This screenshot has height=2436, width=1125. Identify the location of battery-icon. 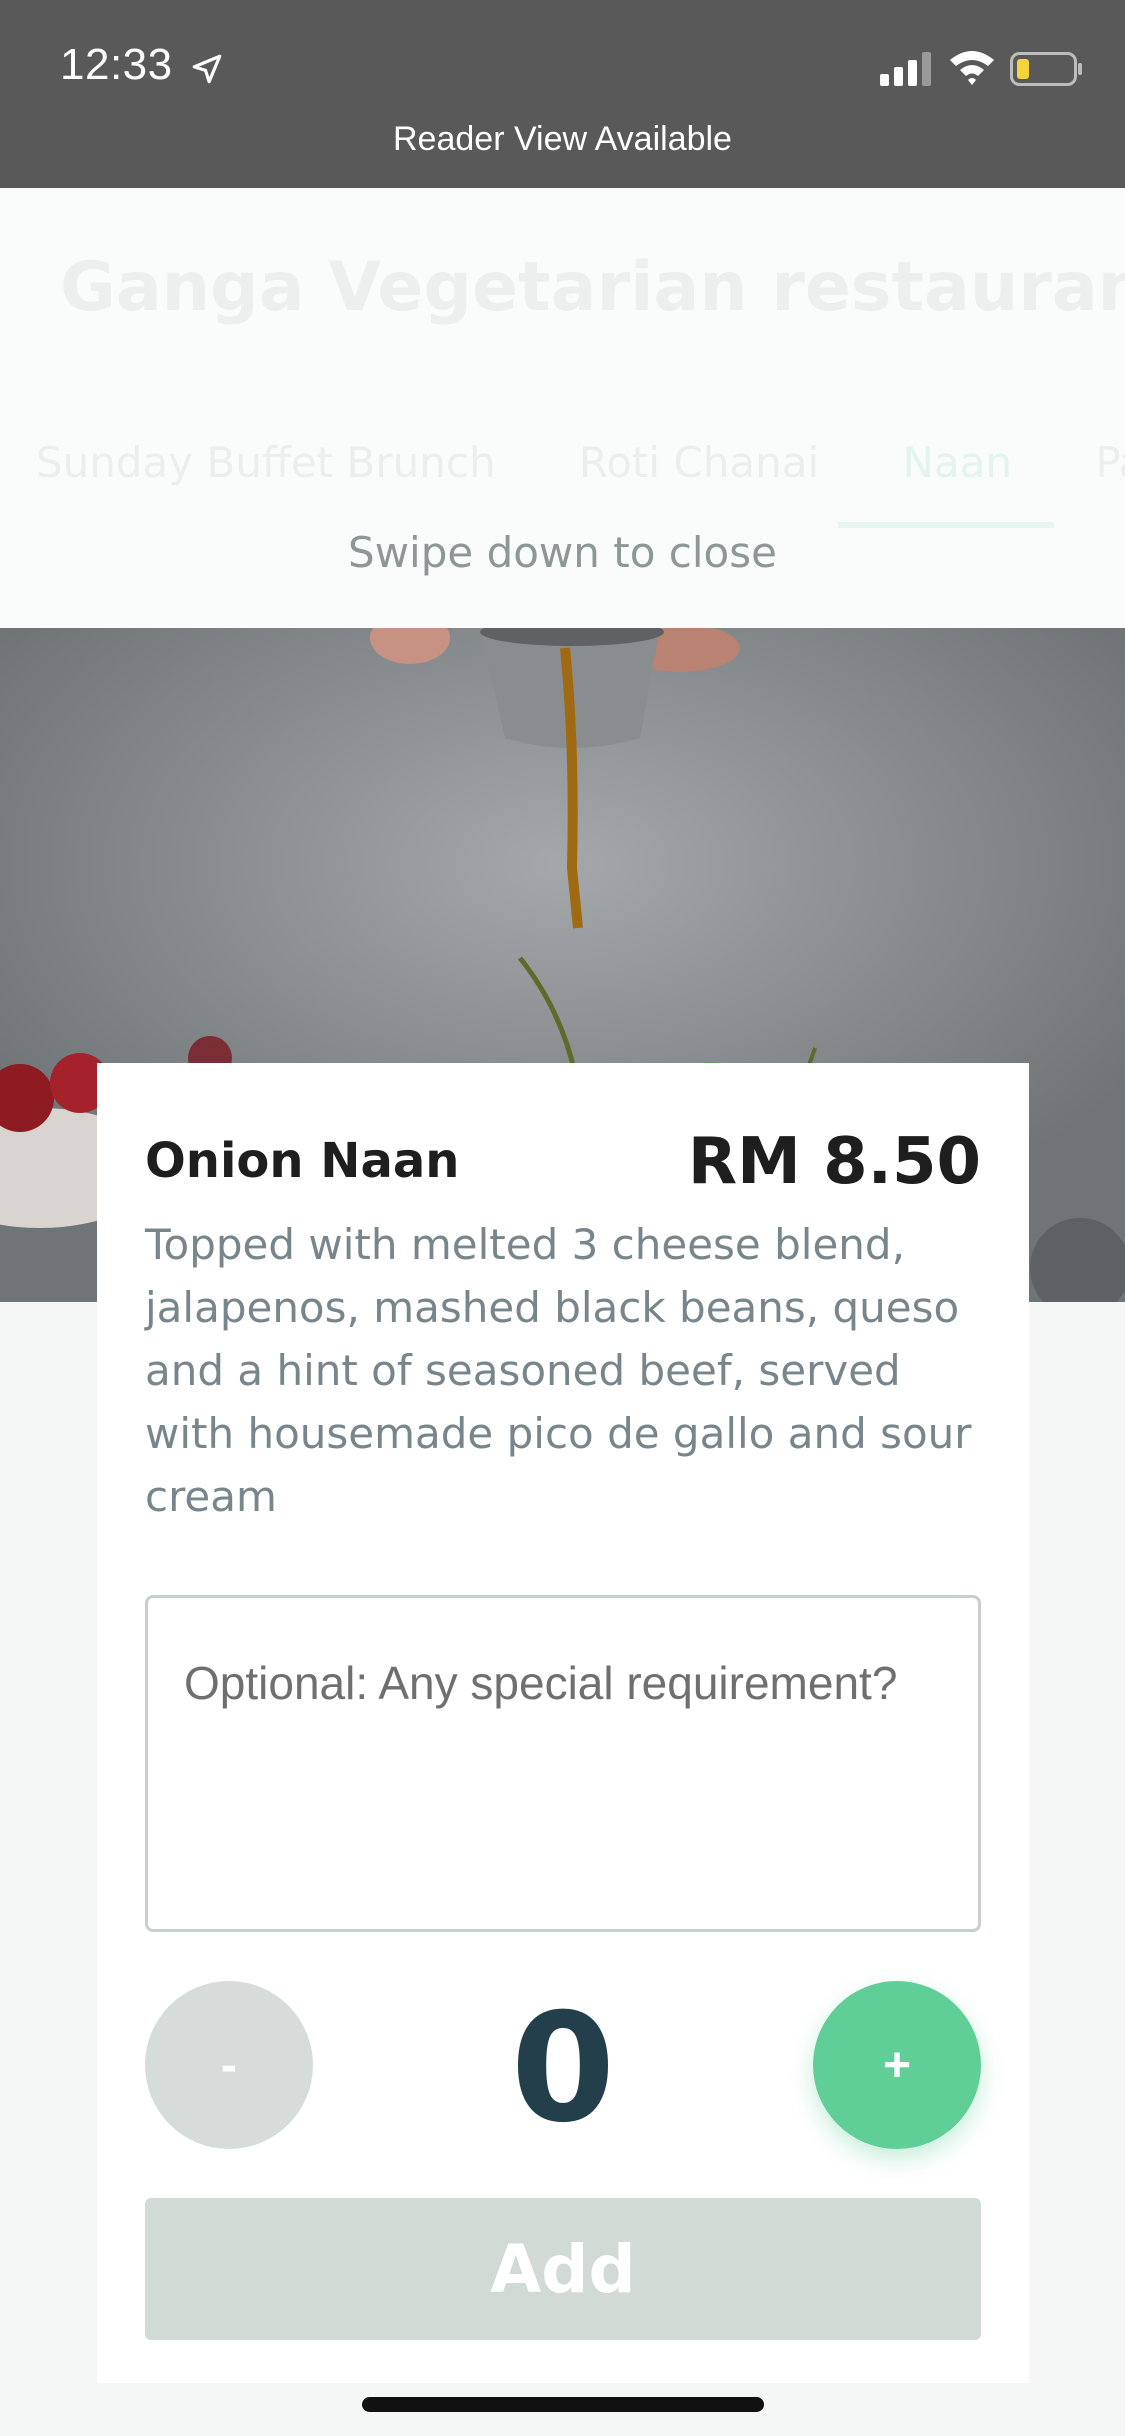
(1046, 69).